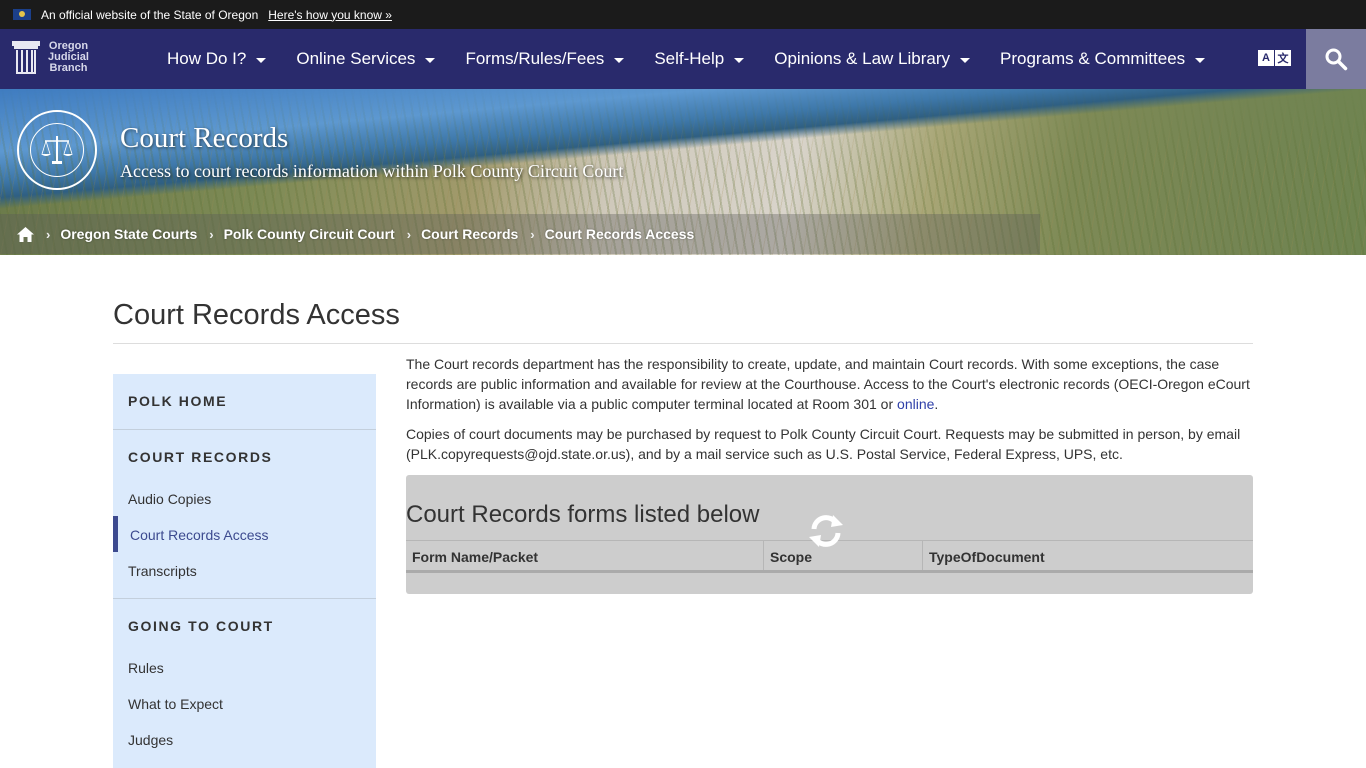 Image resolution: width=1366 pixels, height=768 pixels. I want to click on online-records-link: online, so click(915, 404).